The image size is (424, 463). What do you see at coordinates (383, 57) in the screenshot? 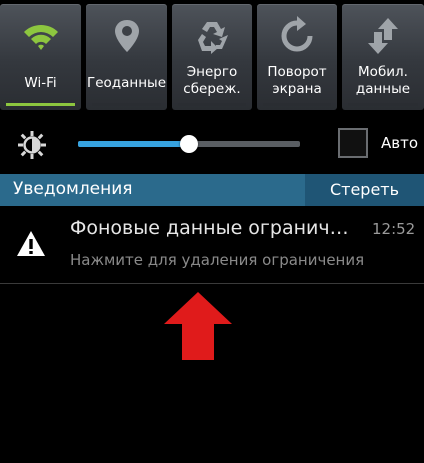
I see `tile-mobile-data: Мобил. данные` at bounding box center [383, 57].